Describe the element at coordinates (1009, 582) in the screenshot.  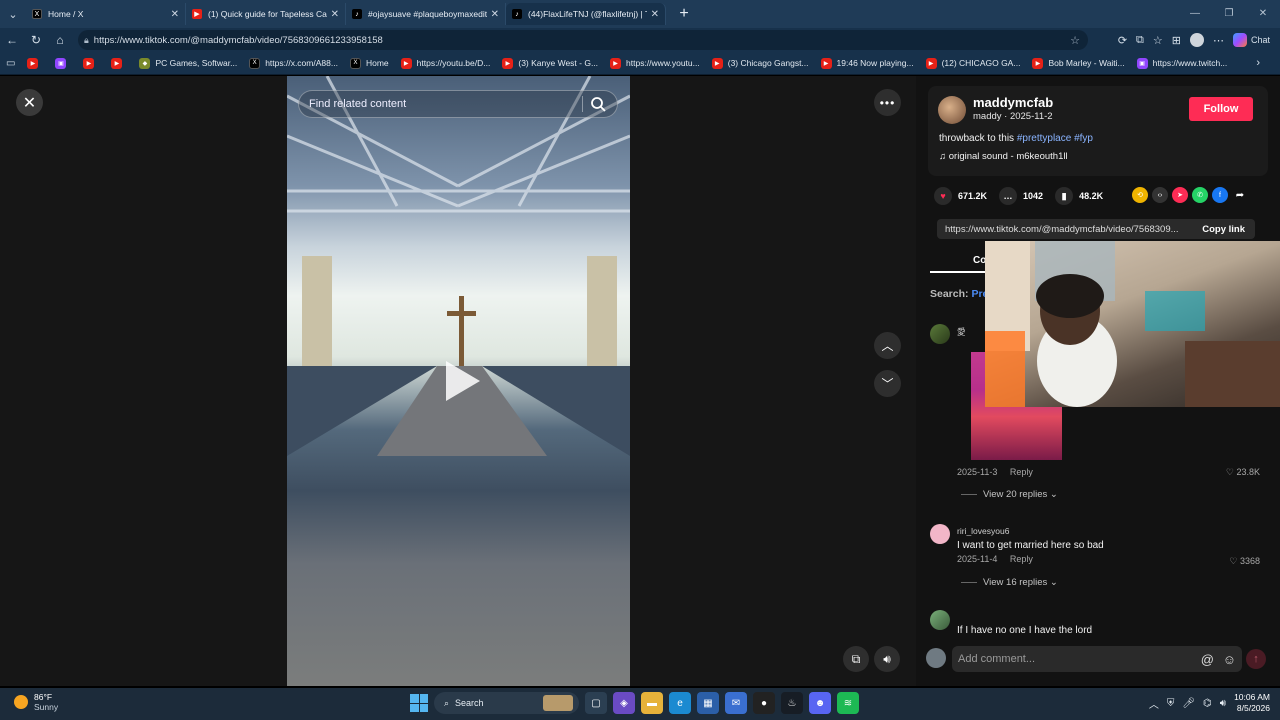
I see `view-replies-button: View 16 replies ⌄` at that location.